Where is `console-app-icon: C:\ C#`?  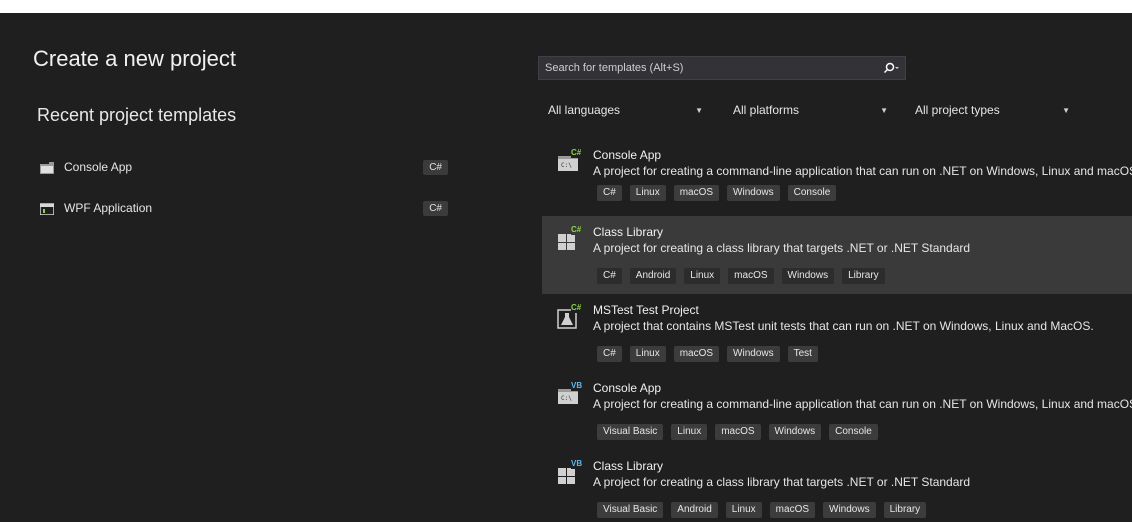
console-app-icon: C:\ C# is located at coordinates (570, 161).